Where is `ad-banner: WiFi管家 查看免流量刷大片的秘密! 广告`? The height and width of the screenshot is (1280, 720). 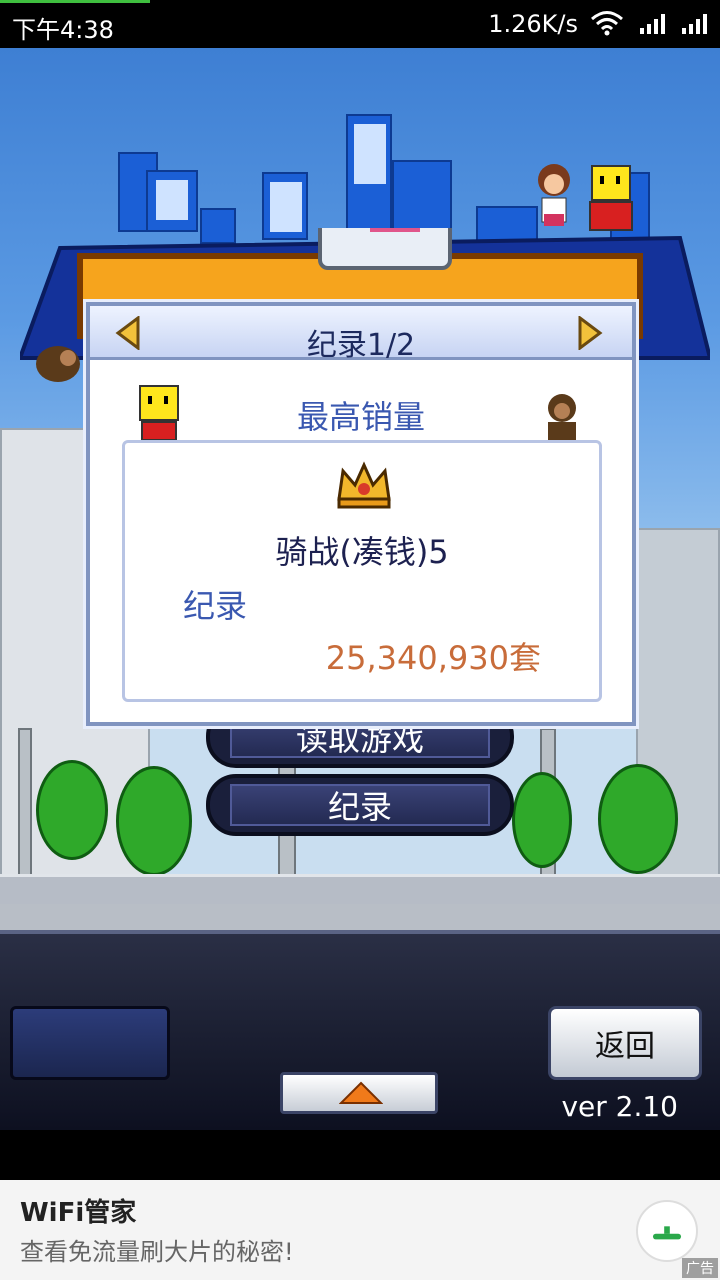 ad-banner: WiFi管家 查看免流量刷大片的秘密! 广告 is located at coordinates (360, 1205).